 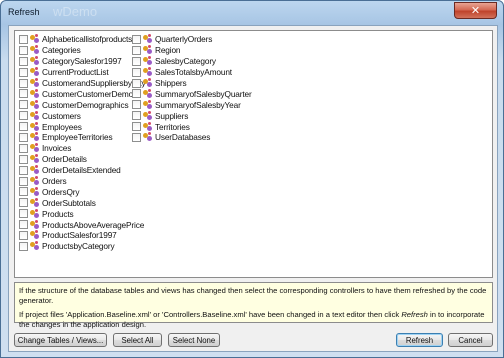 I want to click on controller-label: Alphabeticallistofproducts, so click(x=87, y=39).